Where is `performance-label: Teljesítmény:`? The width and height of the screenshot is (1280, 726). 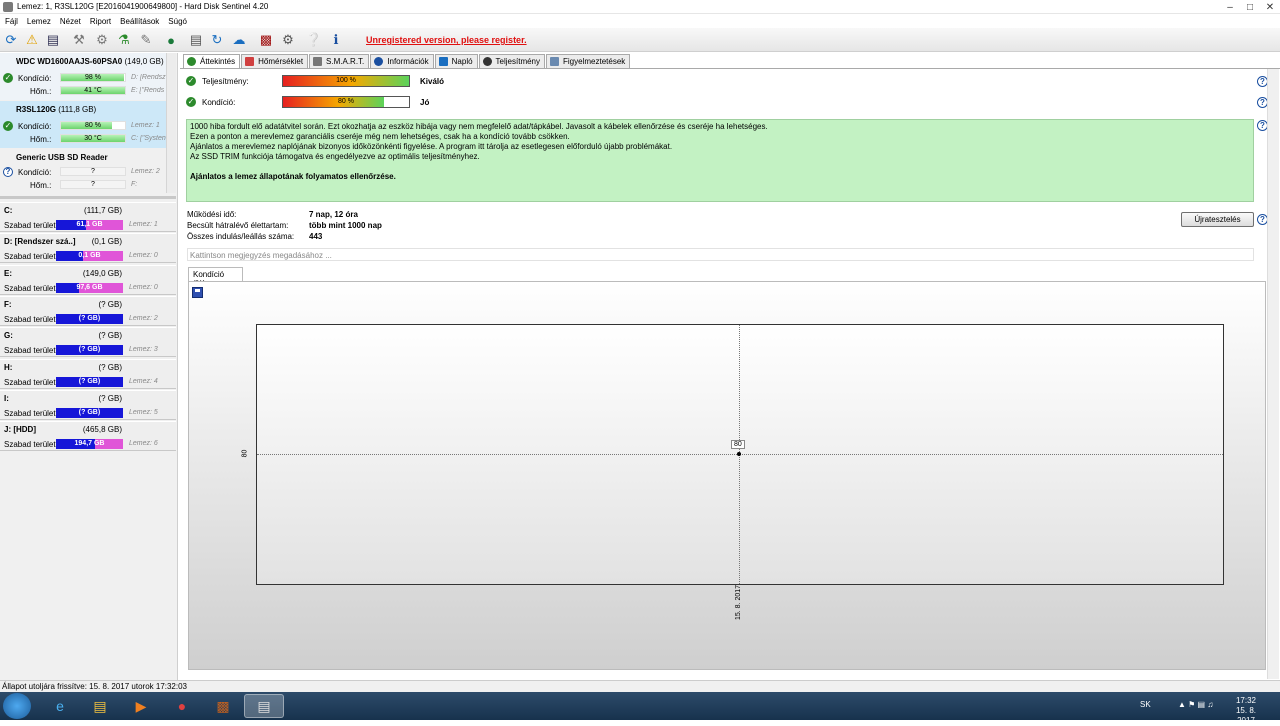
performance-label: Teljesítmény: is located at coordinates (225, 81).